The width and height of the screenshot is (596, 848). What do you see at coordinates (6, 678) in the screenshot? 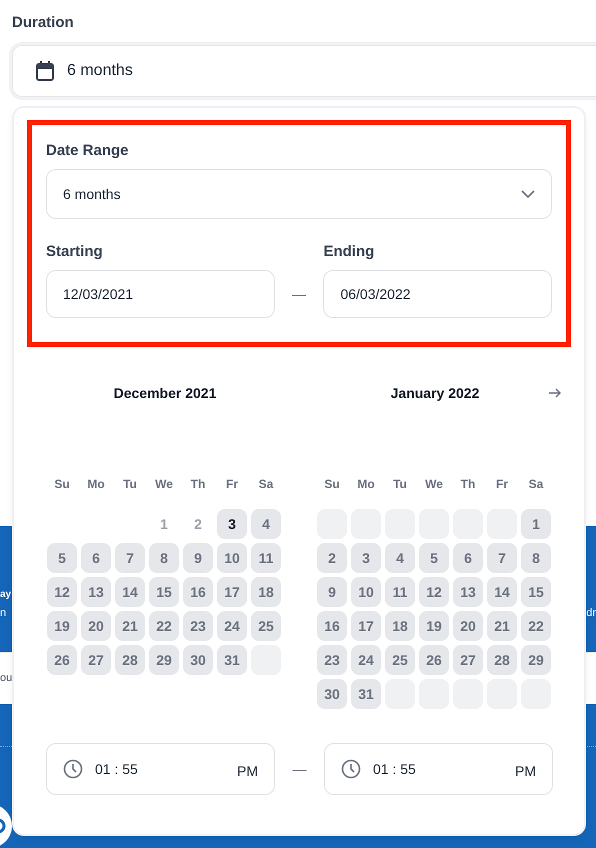
I see `section-text: ou` at bounding box center [6, 678].